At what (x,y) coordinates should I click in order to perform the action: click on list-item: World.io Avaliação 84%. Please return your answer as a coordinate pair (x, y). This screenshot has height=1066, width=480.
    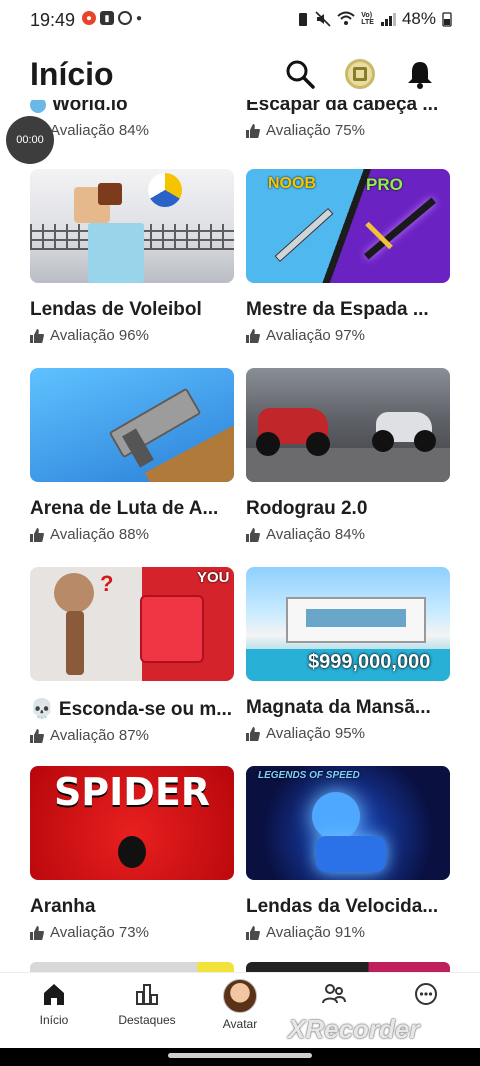
    Looking at the image, I should click on (132, 127).